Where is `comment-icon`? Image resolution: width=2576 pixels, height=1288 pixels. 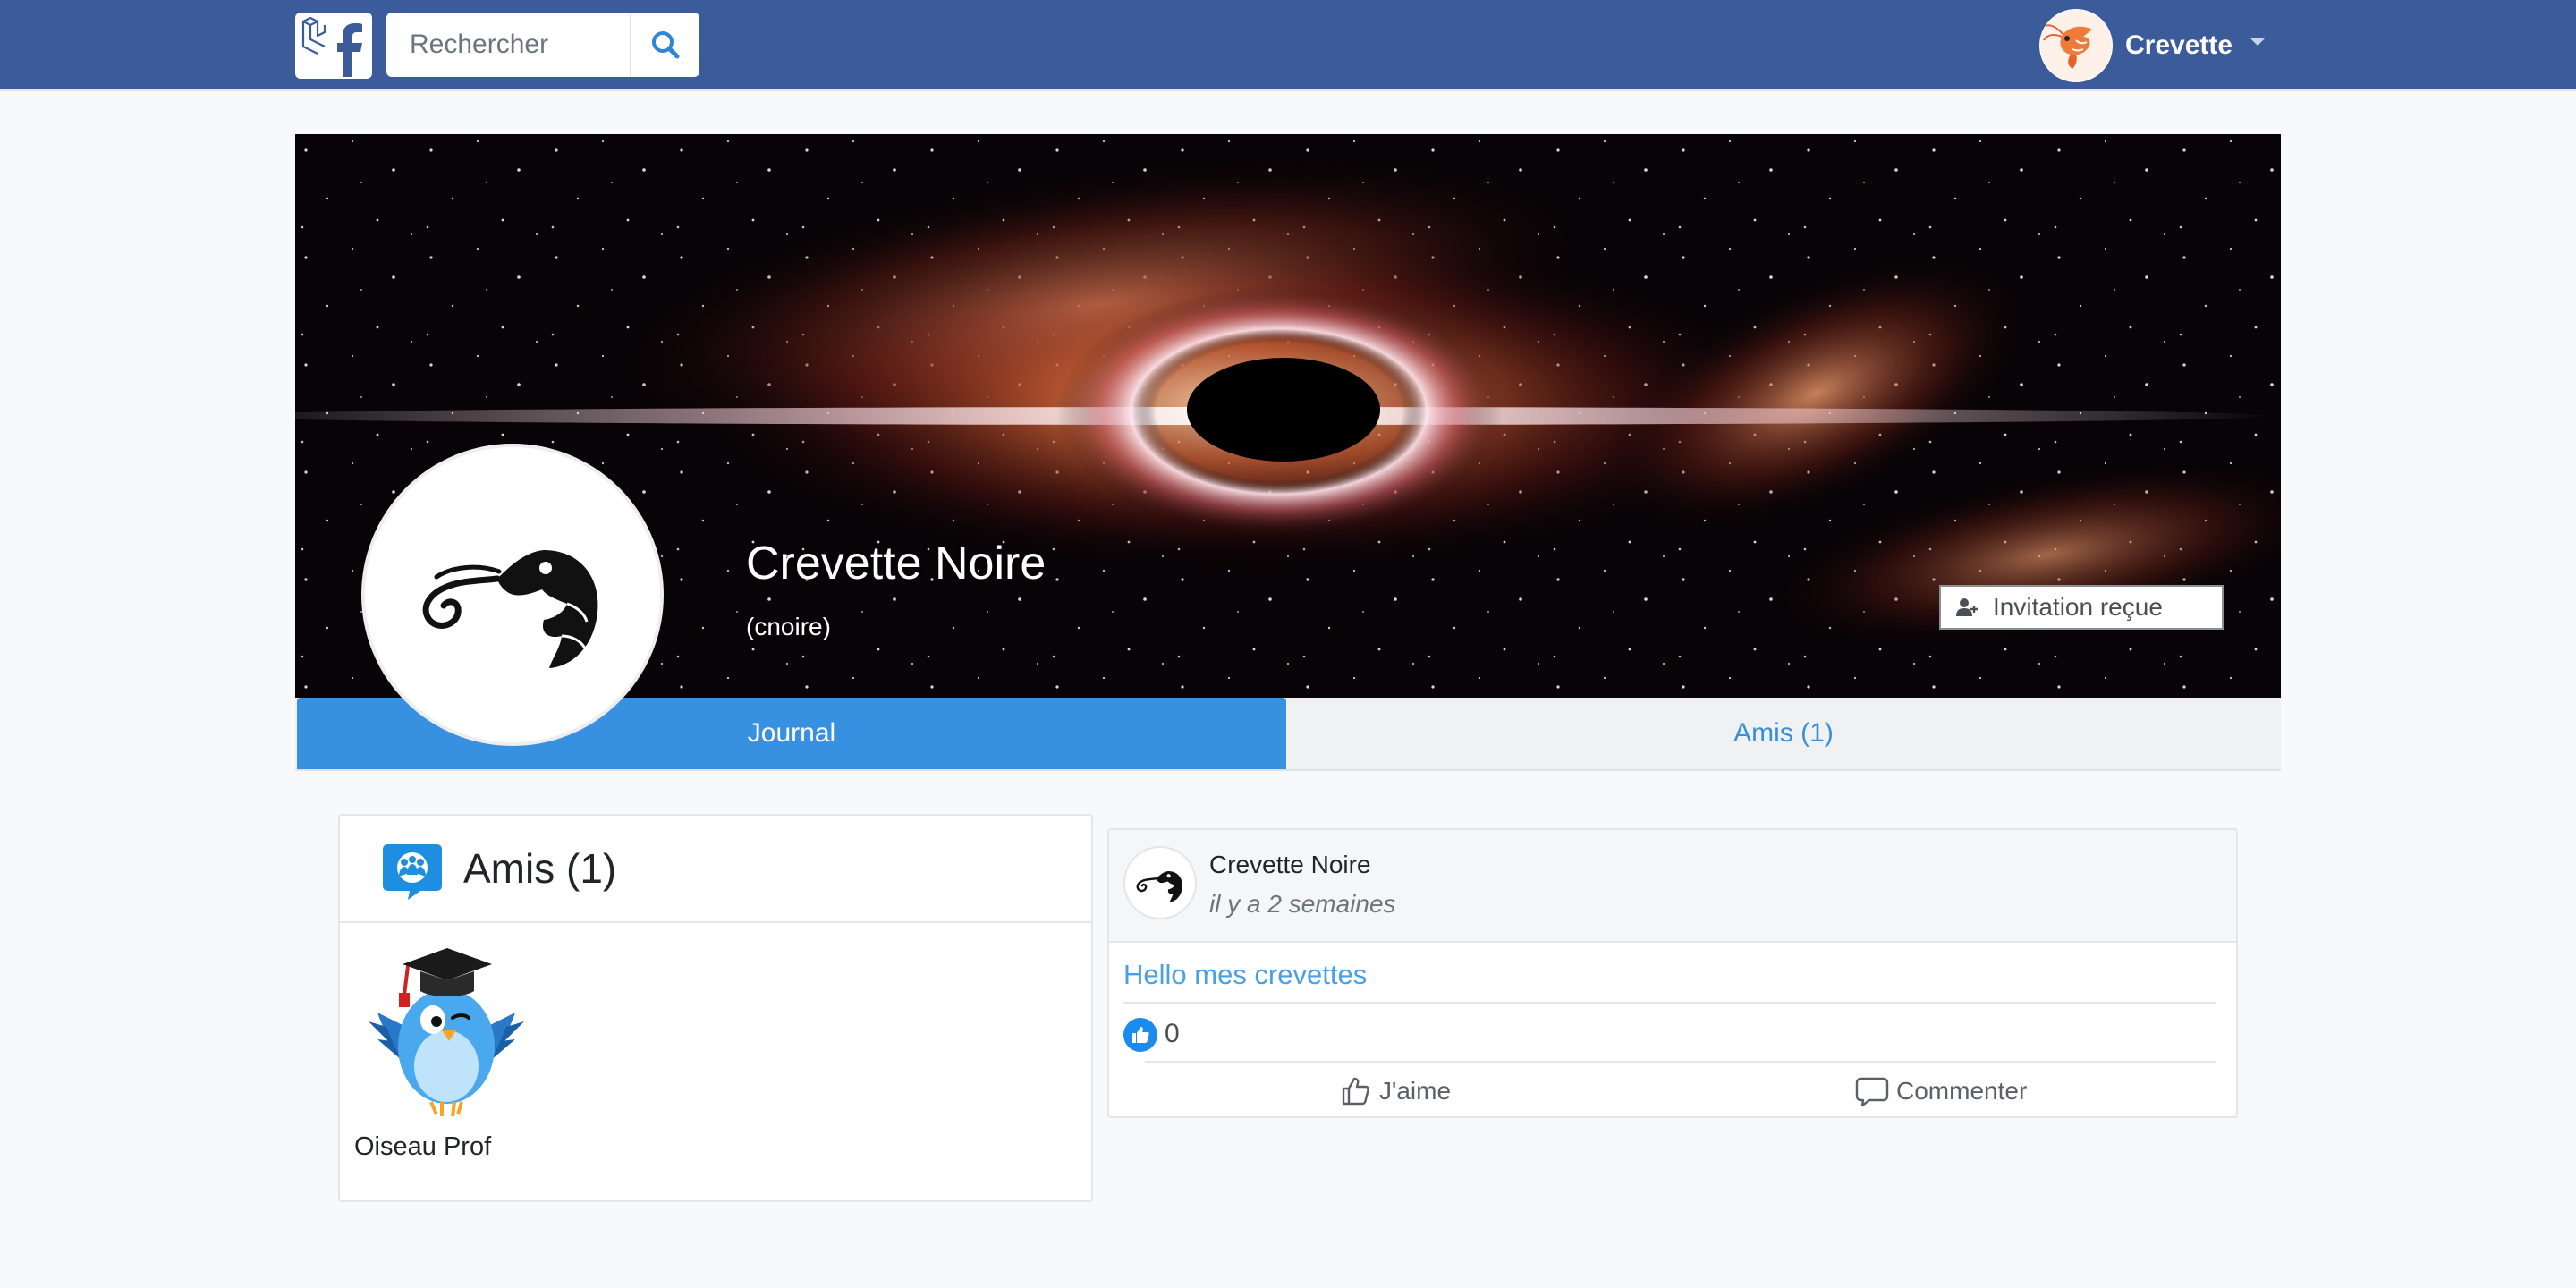
comment-icon is located at coordinates (1872, 1091).